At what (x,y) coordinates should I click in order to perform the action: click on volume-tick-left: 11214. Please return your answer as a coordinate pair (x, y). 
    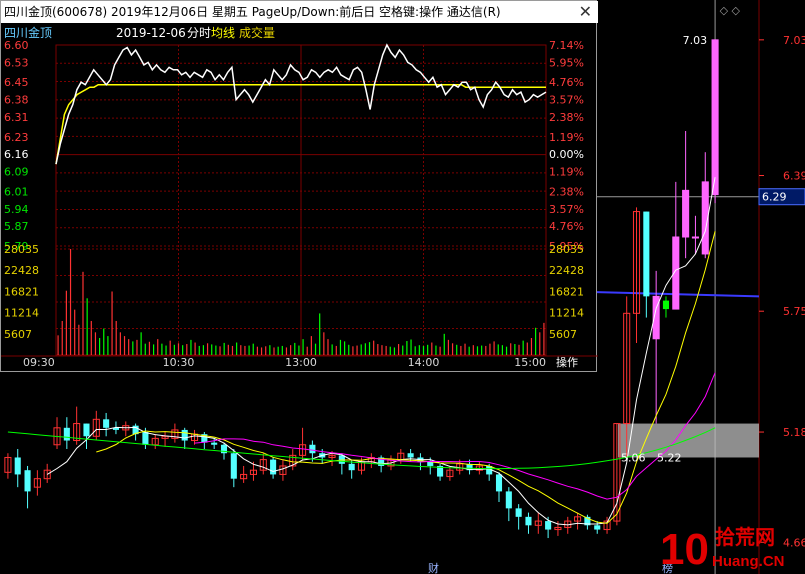
    Looking at the image, I should click on (21, 313).